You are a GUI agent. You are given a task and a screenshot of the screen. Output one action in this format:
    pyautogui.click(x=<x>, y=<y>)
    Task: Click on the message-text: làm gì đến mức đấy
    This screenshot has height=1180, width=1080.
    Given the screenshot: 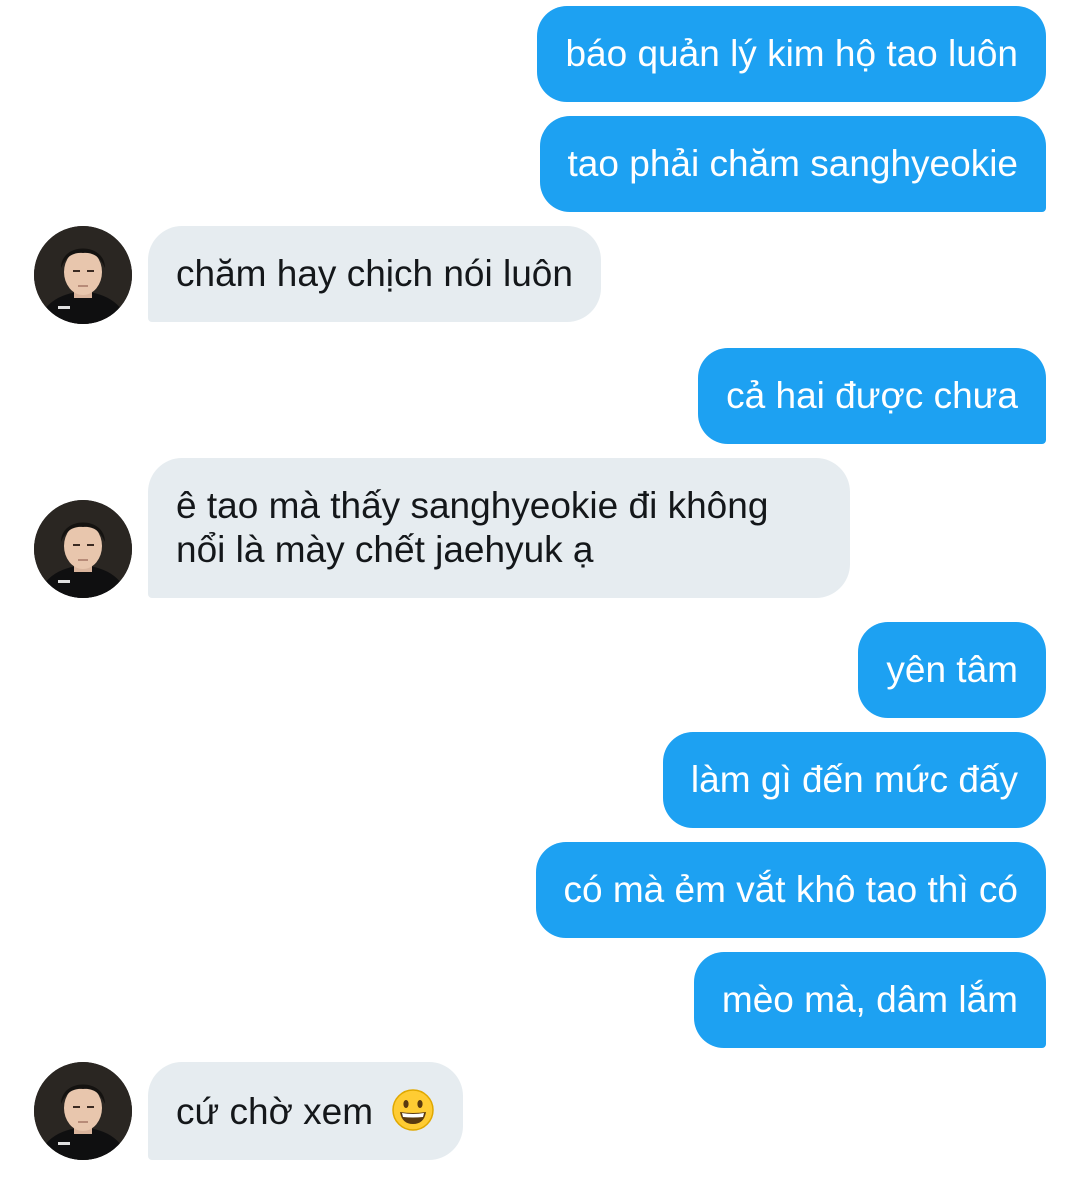 What is the action you would take?
    pyautogui.click(x=854, y=779)
    